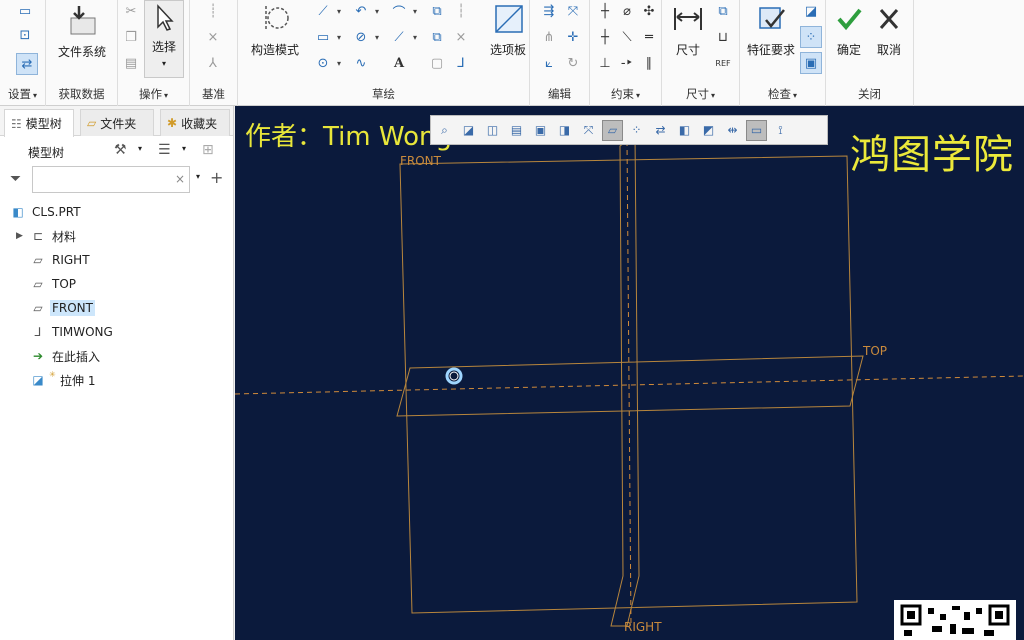 This screenshot has height=640, width=1024. Describe the element at coordinates (684, 130) in the screenshot. I see `shaded-icon: ◧` at that location.